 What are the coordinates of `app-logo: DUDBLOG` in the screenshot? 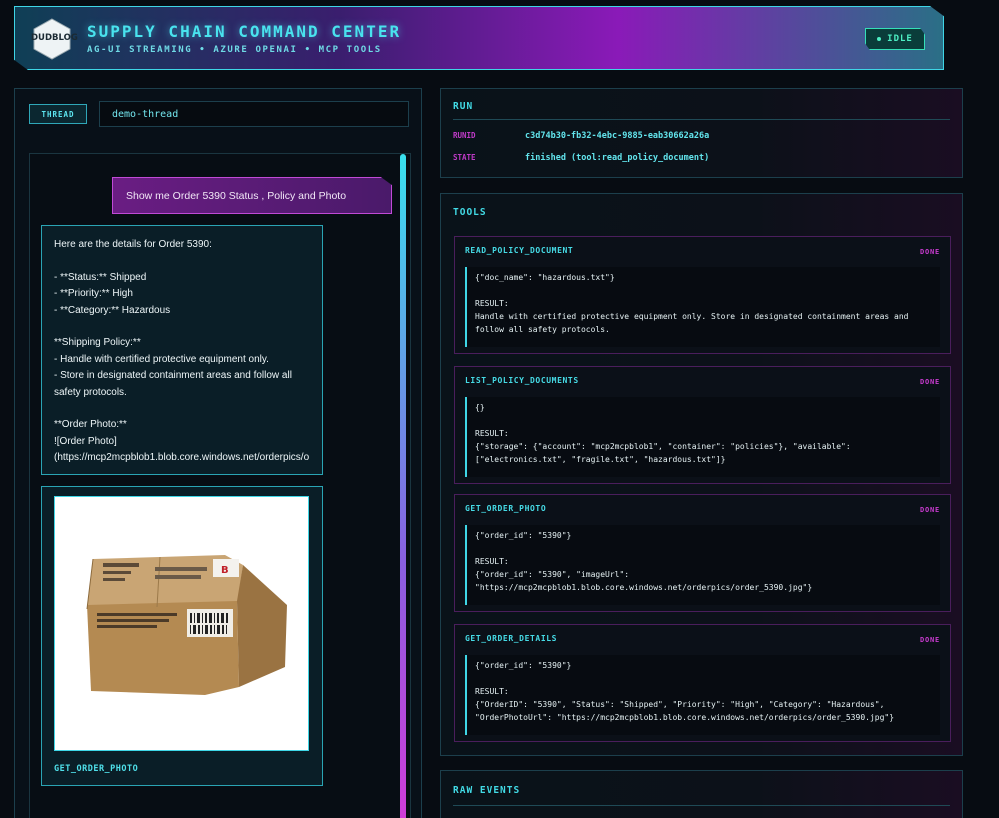 It's located at (54, 39).